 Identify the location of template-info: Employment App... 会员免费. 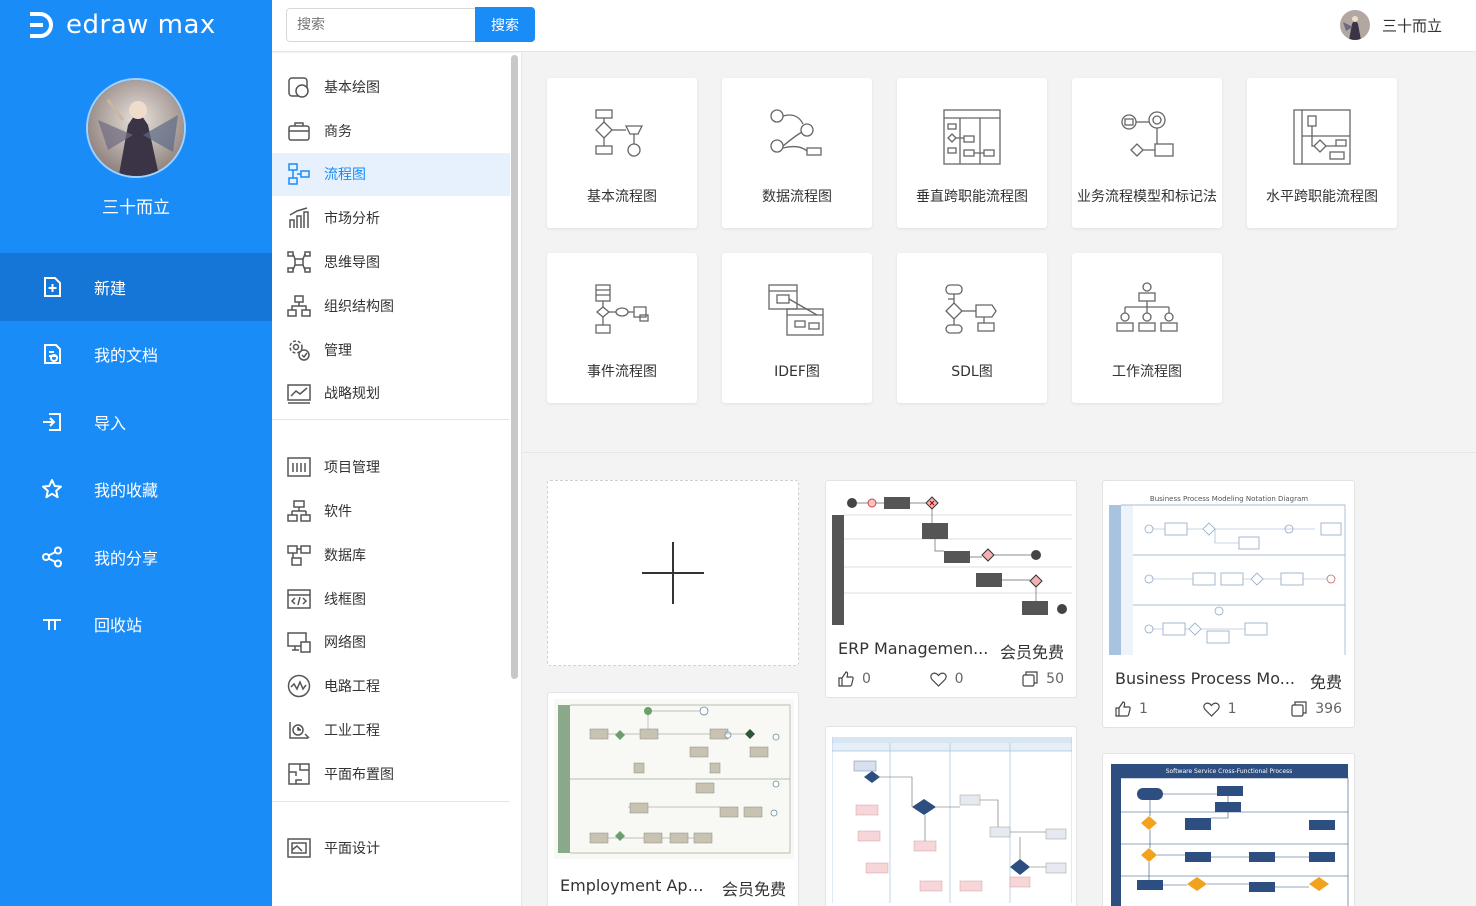
(673, 888).